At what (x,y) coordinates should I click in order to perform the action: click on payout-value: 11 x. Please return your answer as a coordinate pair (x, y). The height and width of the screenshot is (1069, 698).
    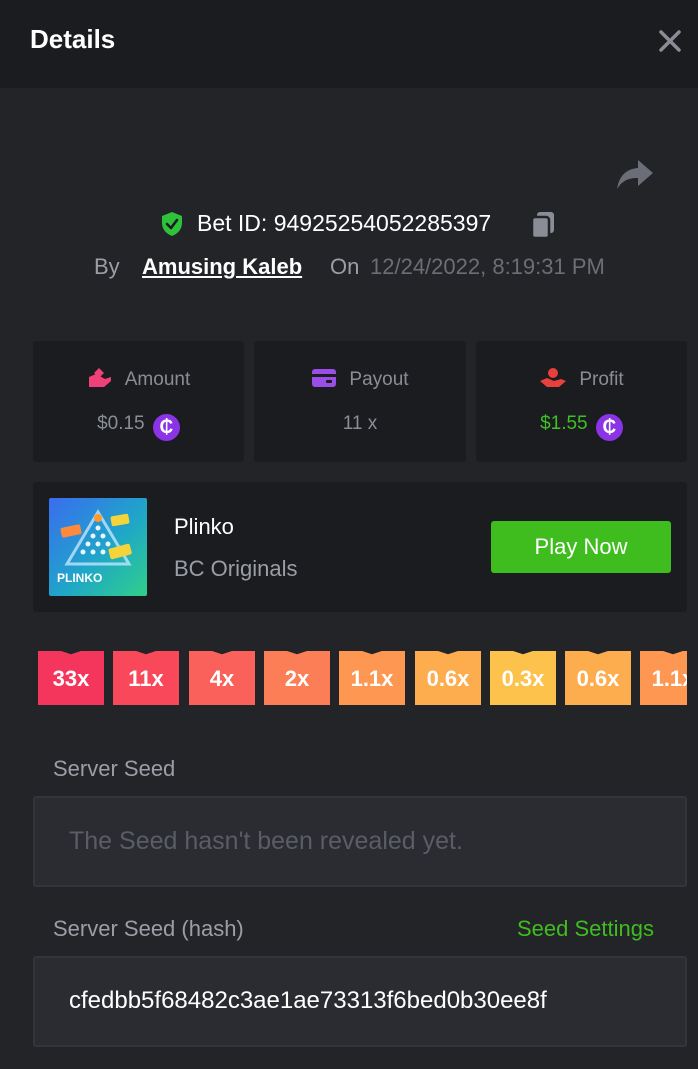
    Looking at the image, I should click on (360, 423).